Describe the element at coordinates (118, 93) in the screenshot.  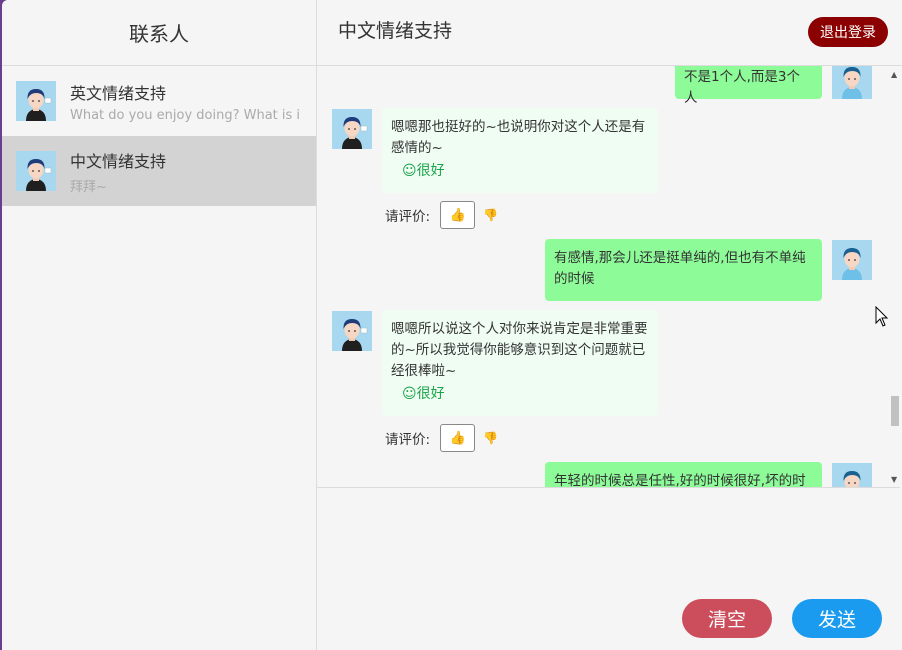
I see `contact-name: 英文情绪支持` at that location.